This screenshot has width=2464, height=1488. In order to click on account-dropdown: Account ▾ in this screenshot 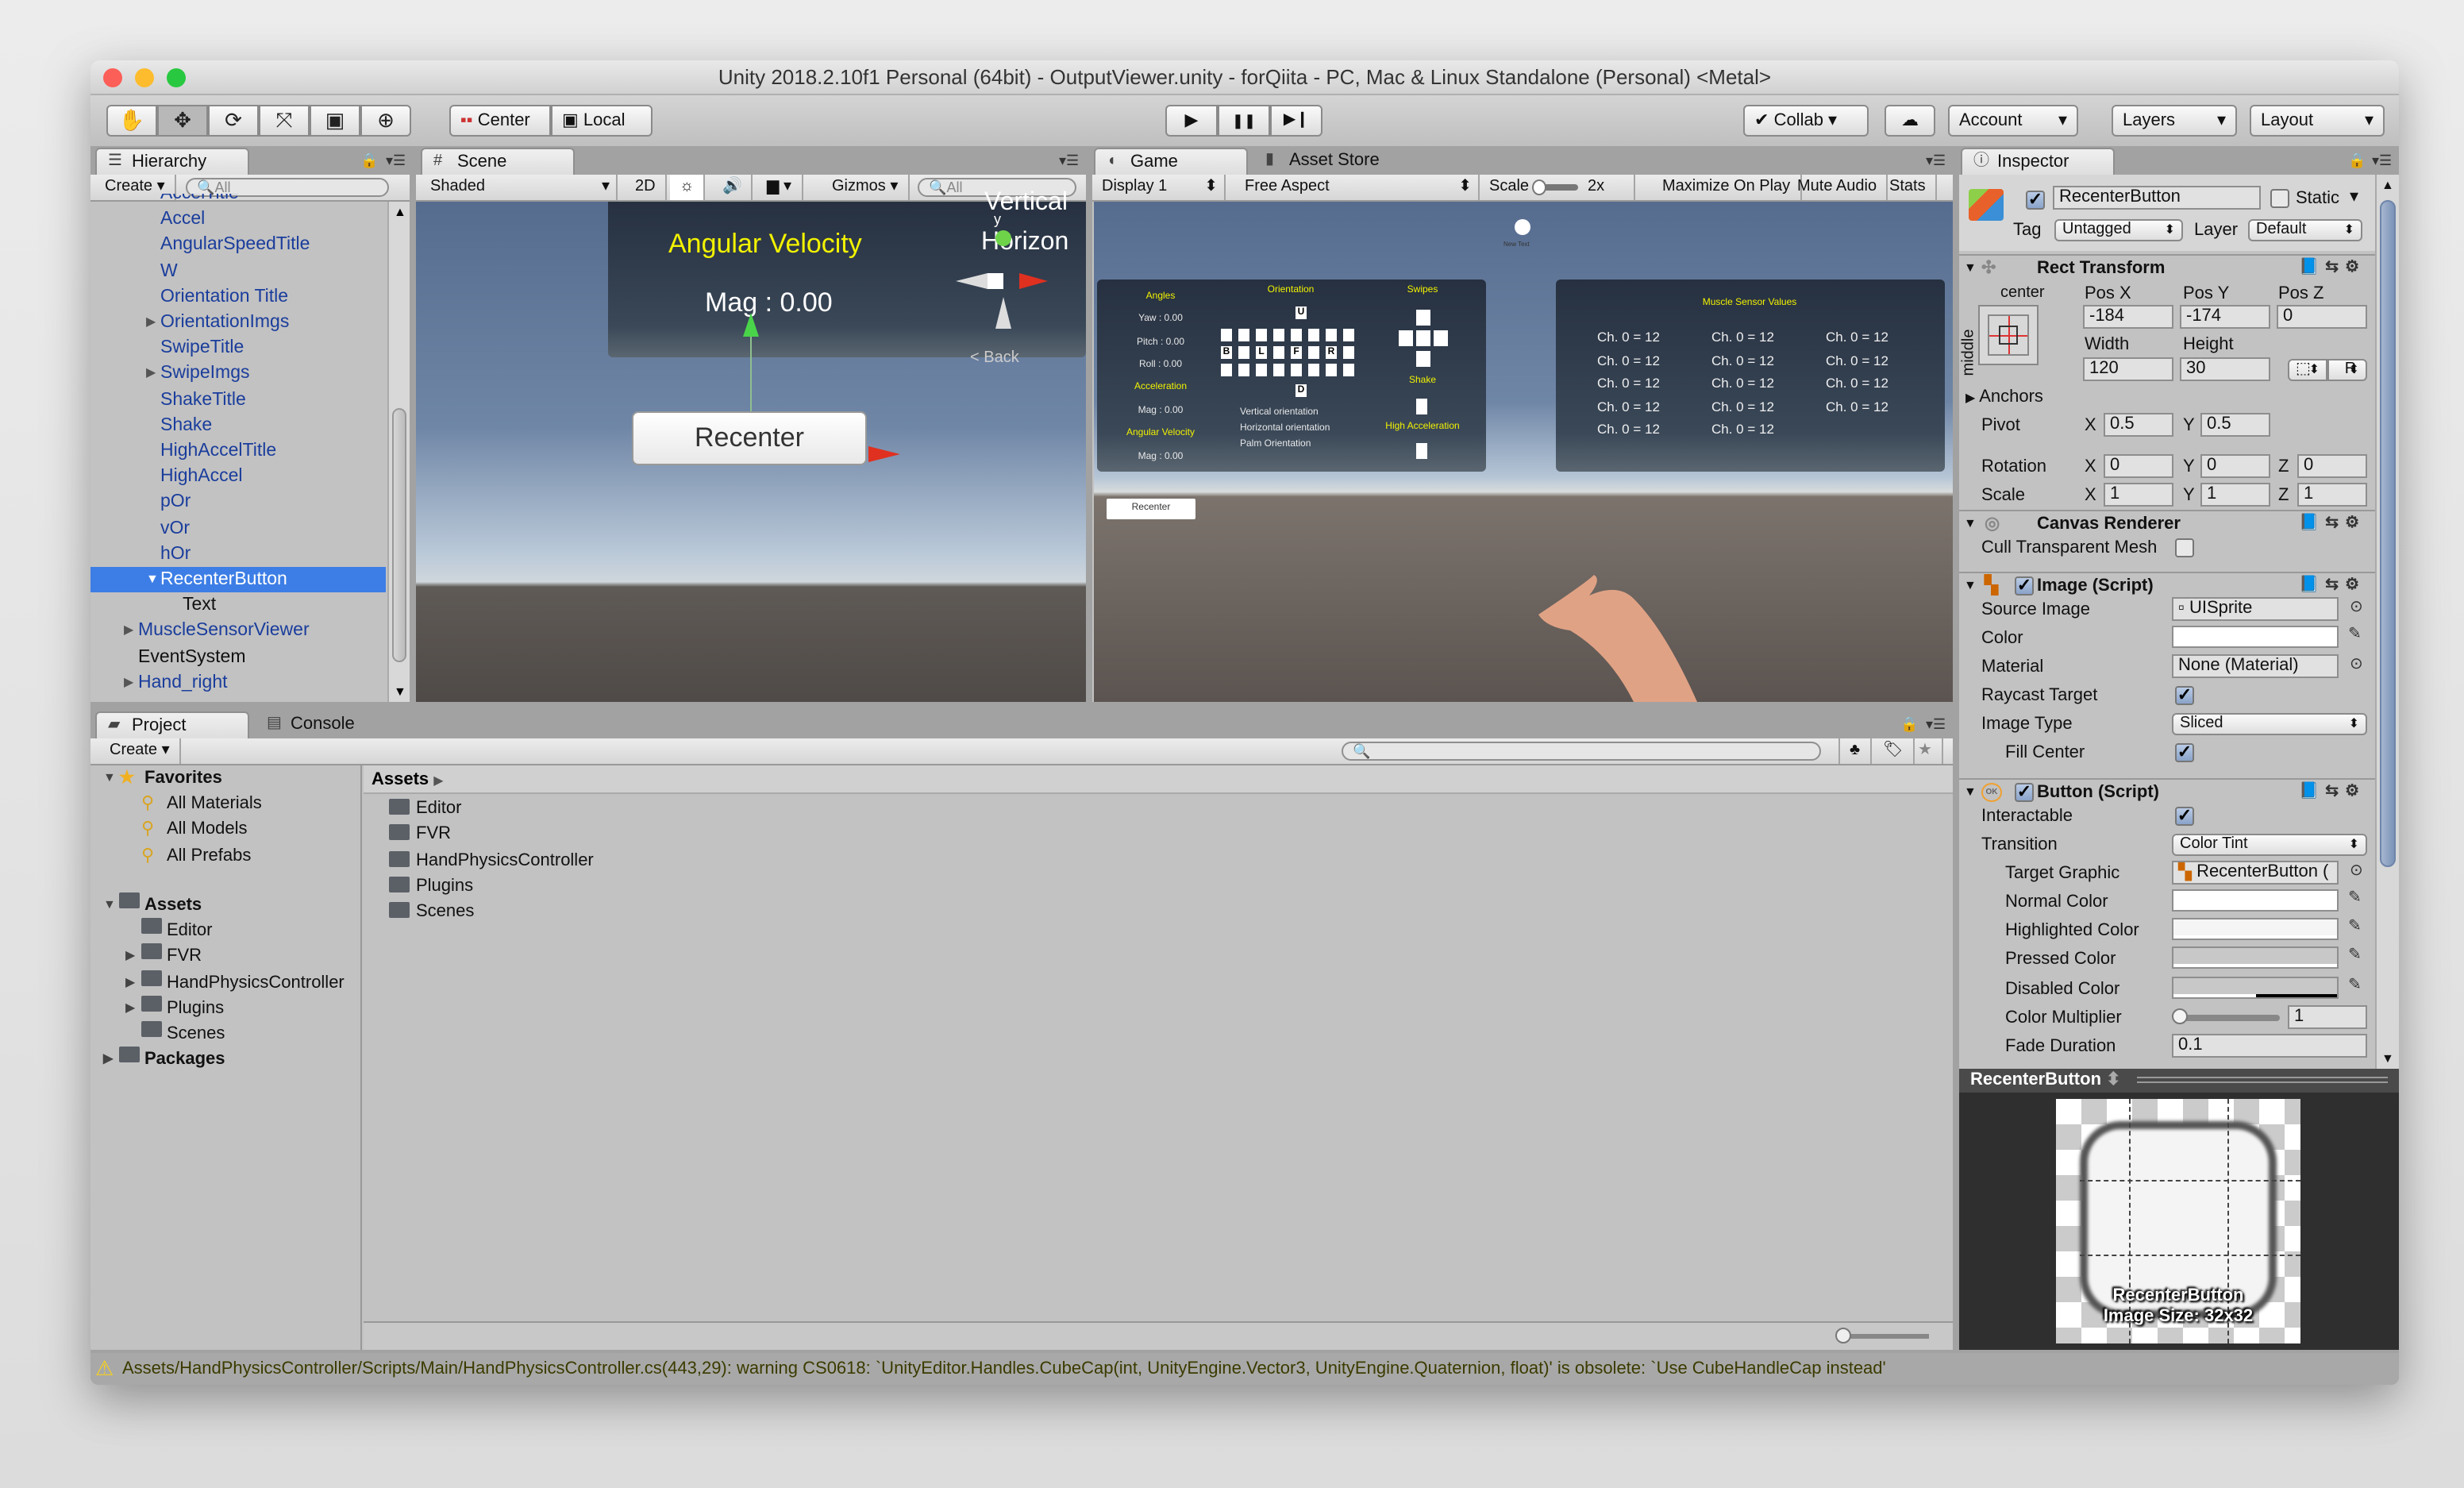, I will do `click(2013, 121)`.